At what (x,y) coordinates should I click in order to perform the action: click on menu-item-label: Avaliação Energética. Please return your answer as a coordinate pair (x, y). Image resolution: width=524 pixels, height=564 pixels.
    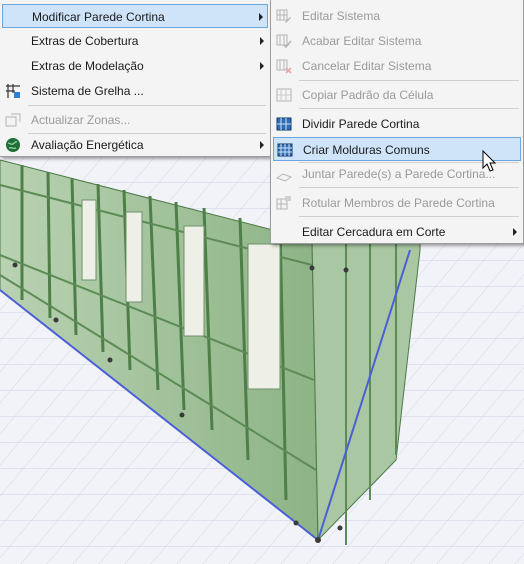
    Looking at the image, I should click on (87, 145).